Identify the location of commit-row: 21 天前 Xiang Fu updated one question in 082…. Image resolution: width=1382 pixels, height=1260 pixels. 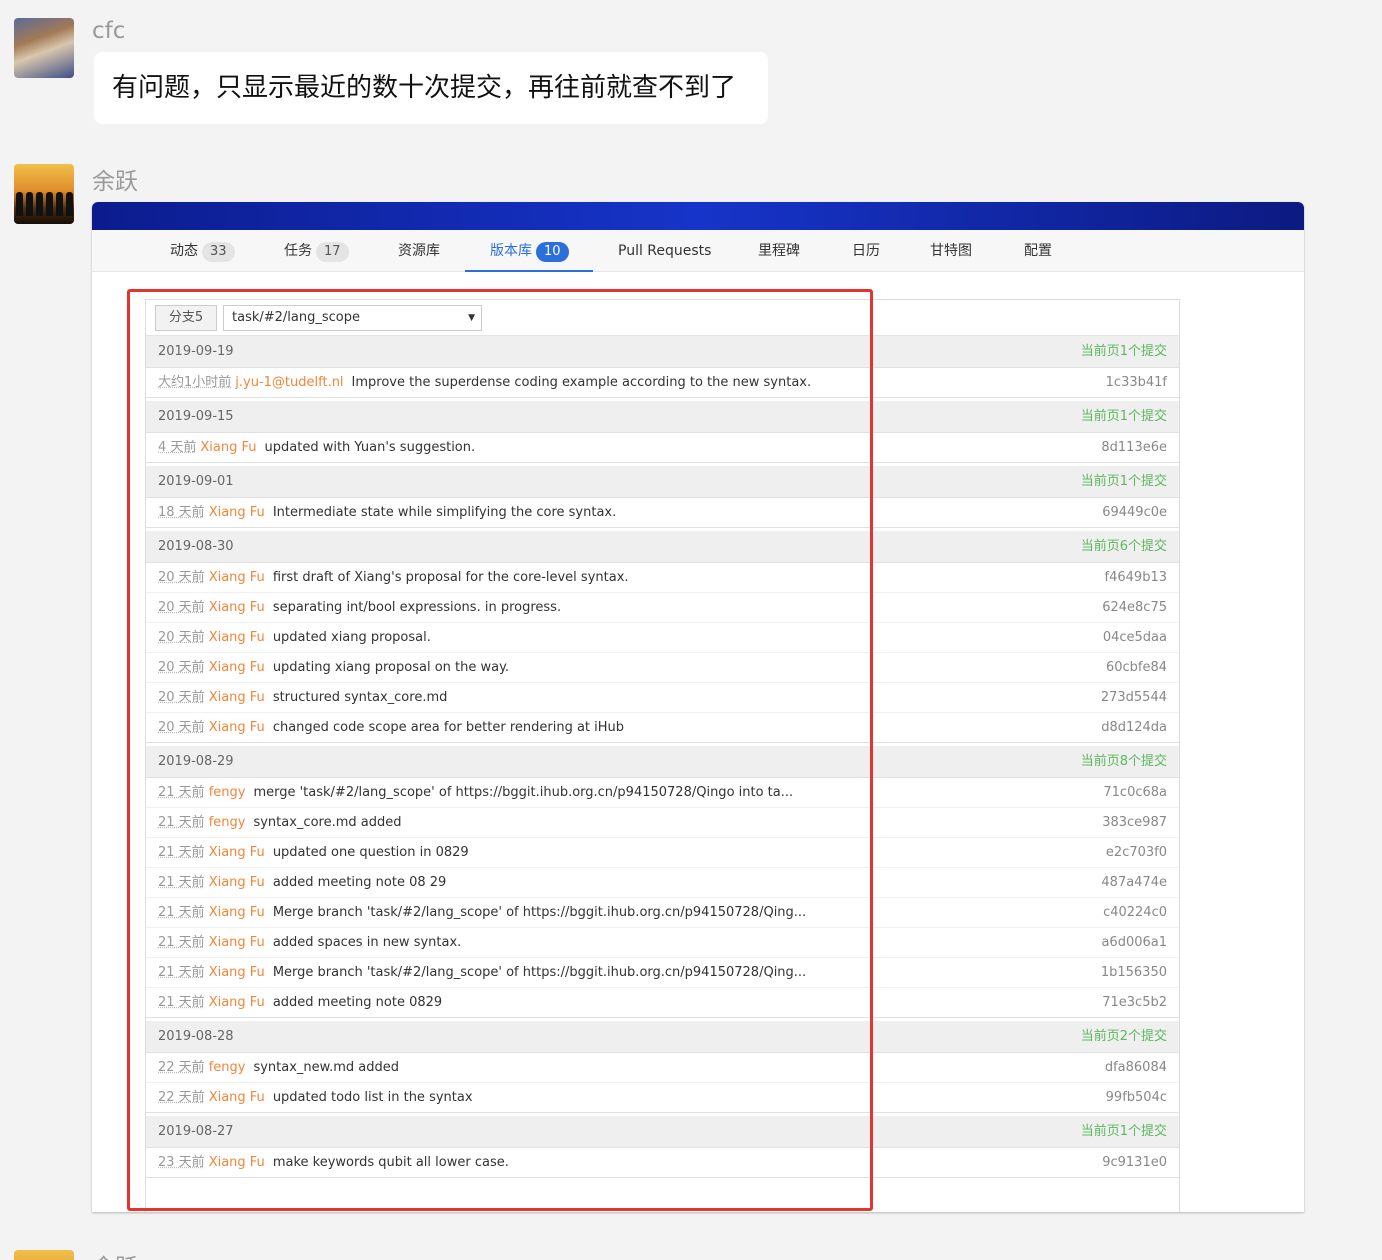
(662, 853).